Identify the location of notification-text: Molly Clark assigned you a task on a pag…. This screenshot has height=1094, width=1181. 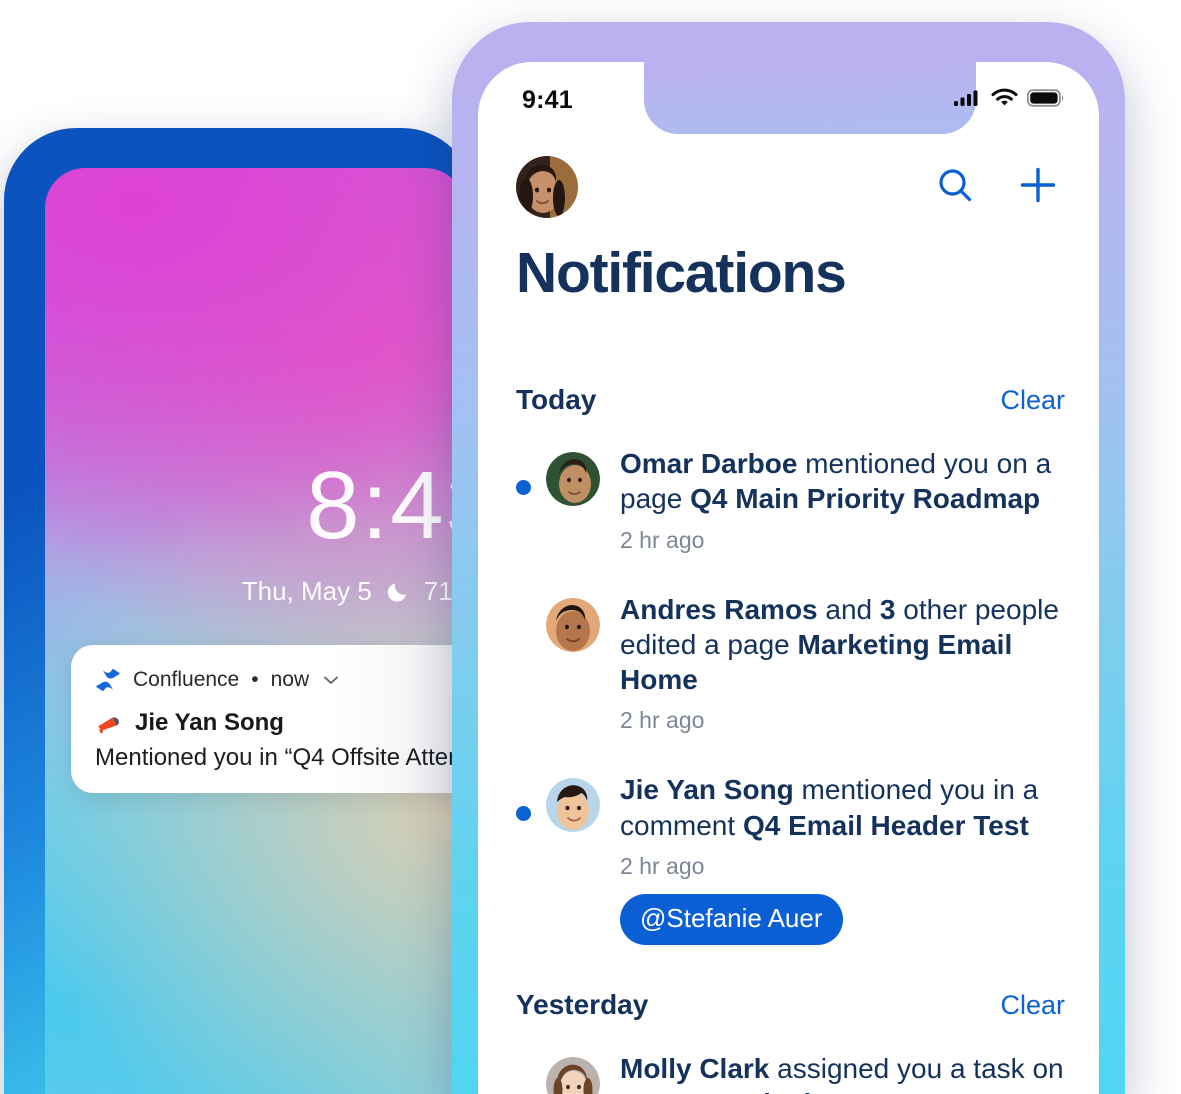
(844, 1072).